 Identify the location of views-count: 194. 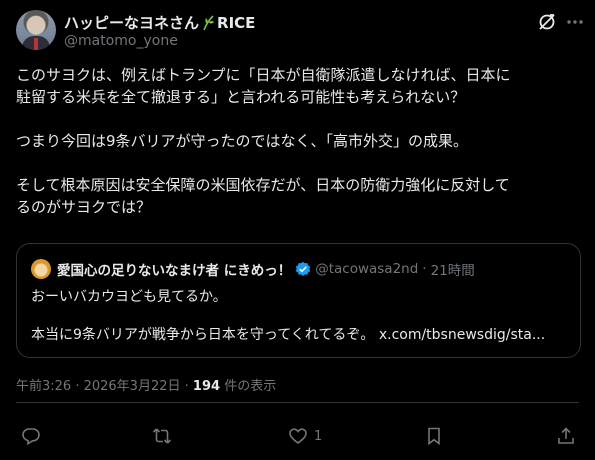
(206, 386).